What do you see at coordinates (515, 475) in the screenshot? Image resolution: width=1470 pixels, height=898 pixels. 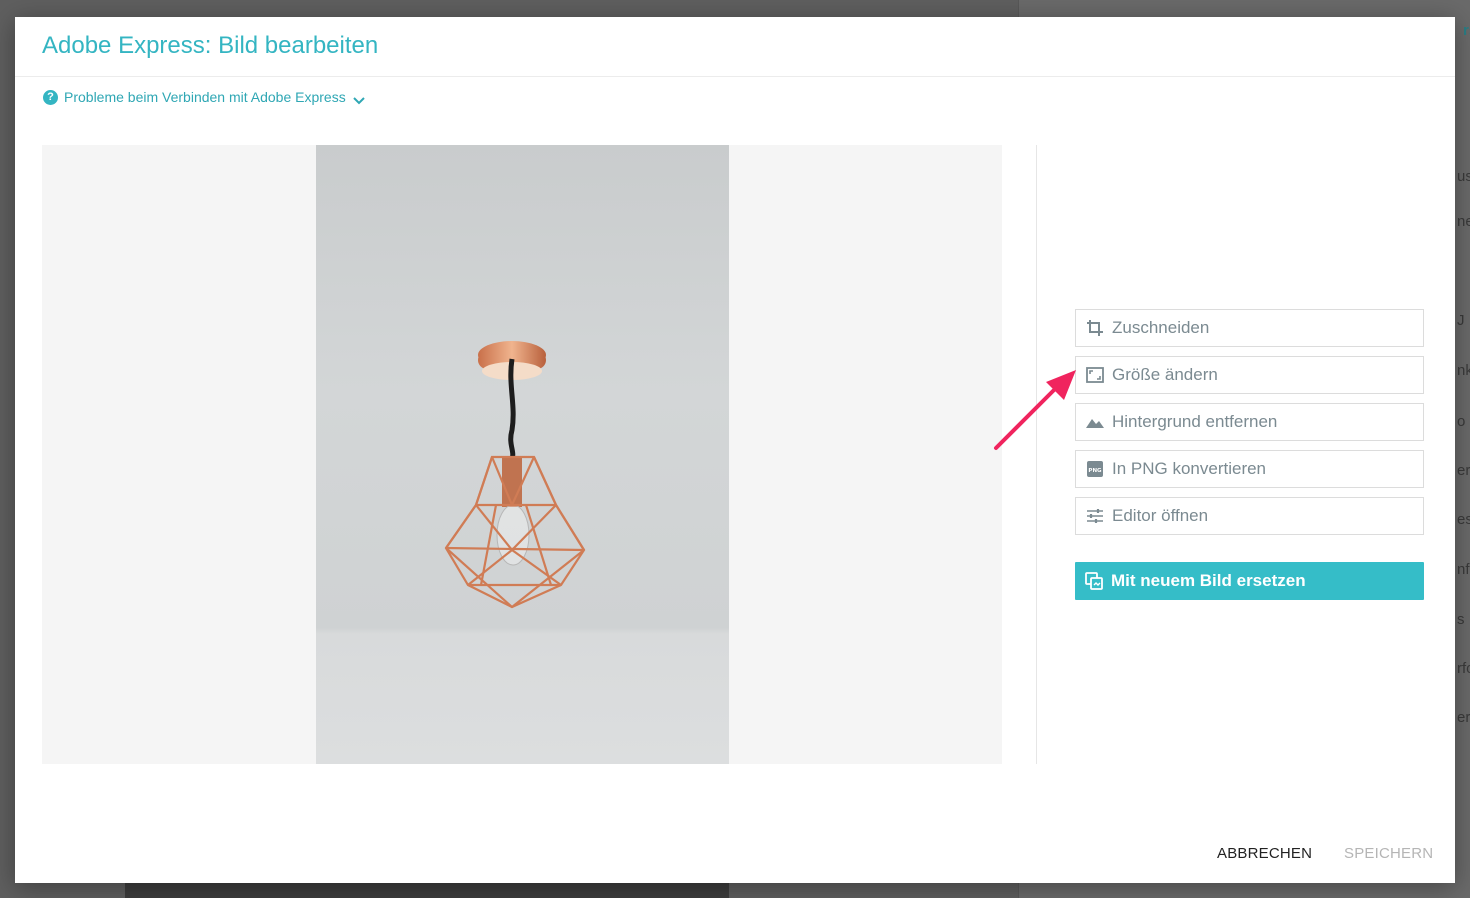 I see `pendant-lamp-illustration` at bounding box center [515, 475].